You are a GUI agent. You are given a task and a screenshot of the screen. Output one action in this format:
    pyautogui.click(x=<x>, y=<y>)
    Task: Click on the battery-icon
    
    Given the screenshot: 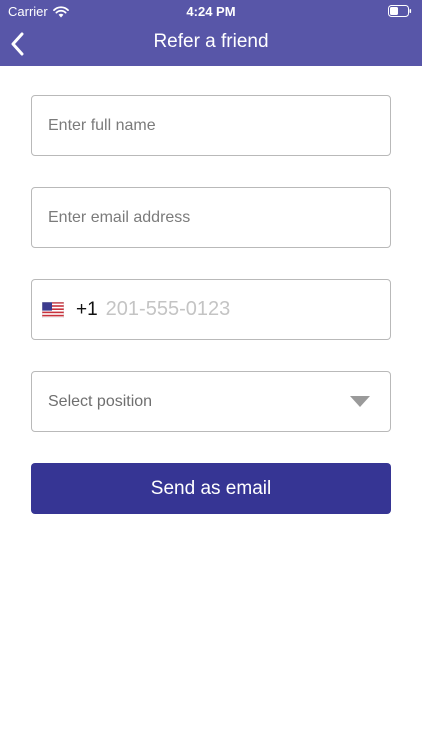 What is the action you would take?
    pyautogui.click(x=400, y=12)
    